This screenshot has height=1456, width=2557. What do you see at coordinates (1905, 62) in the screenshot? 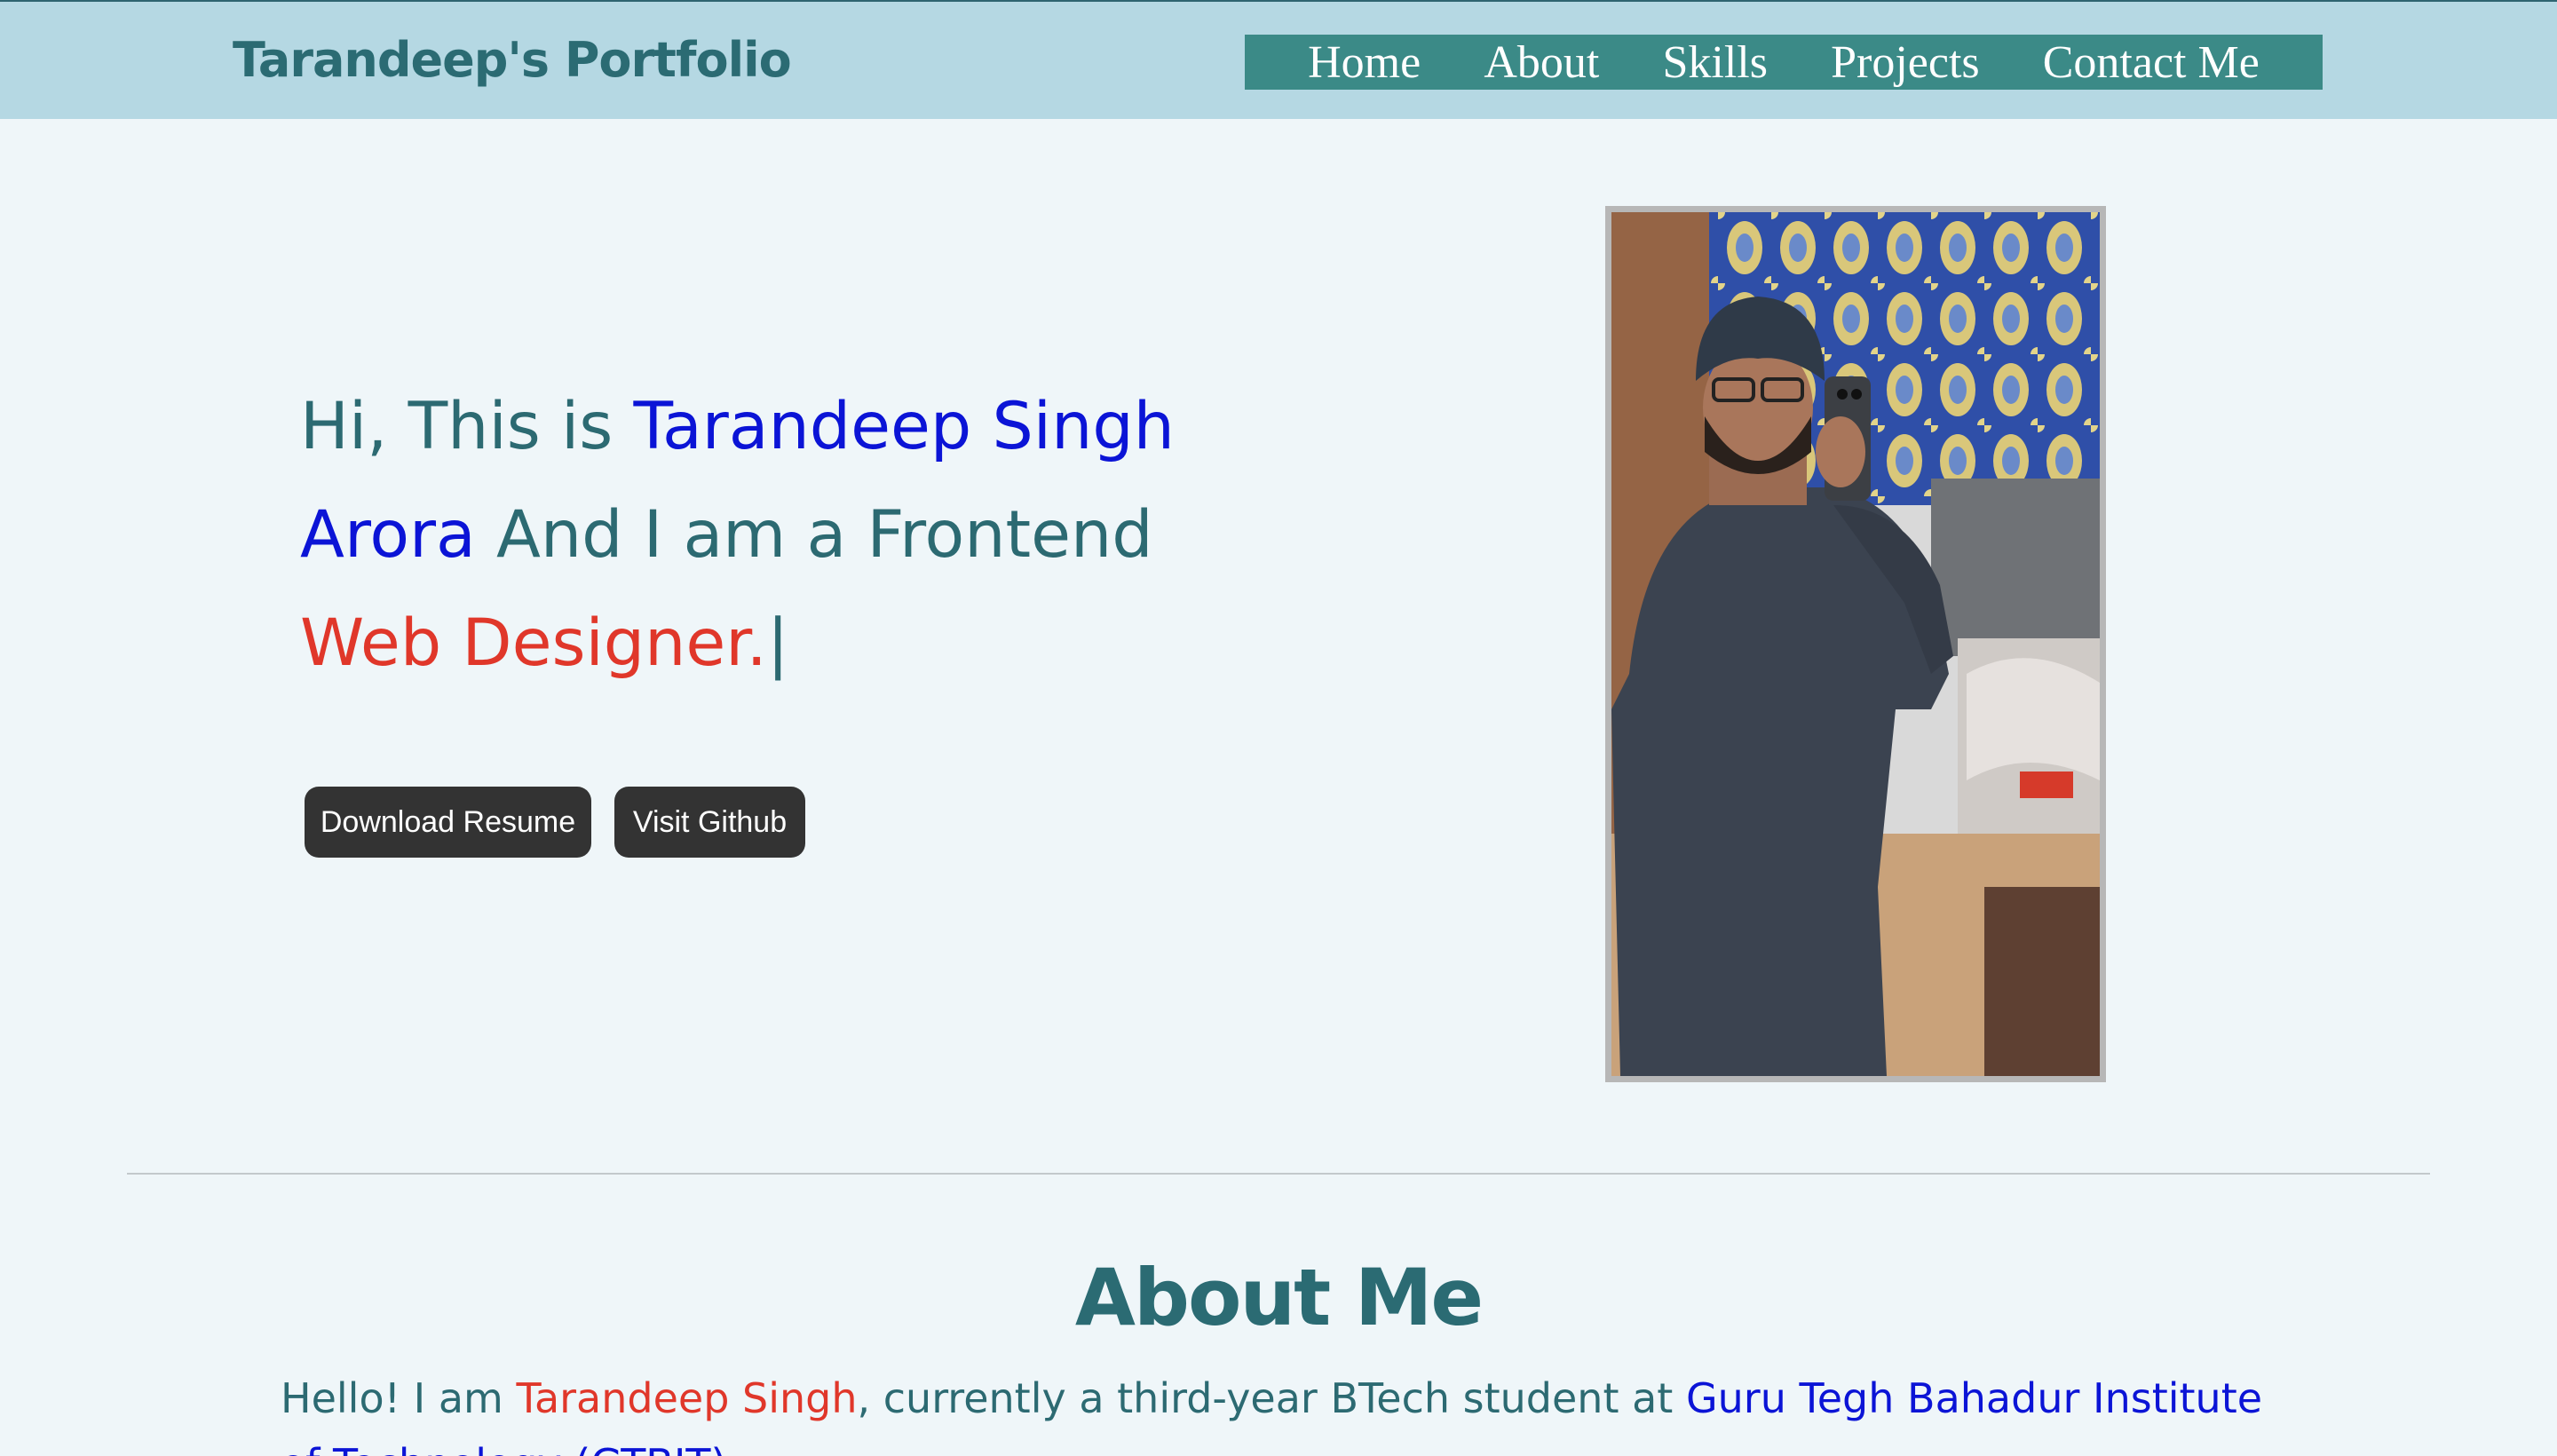
I see `nav-projects: Projects` at bounding box center [1905, 62].